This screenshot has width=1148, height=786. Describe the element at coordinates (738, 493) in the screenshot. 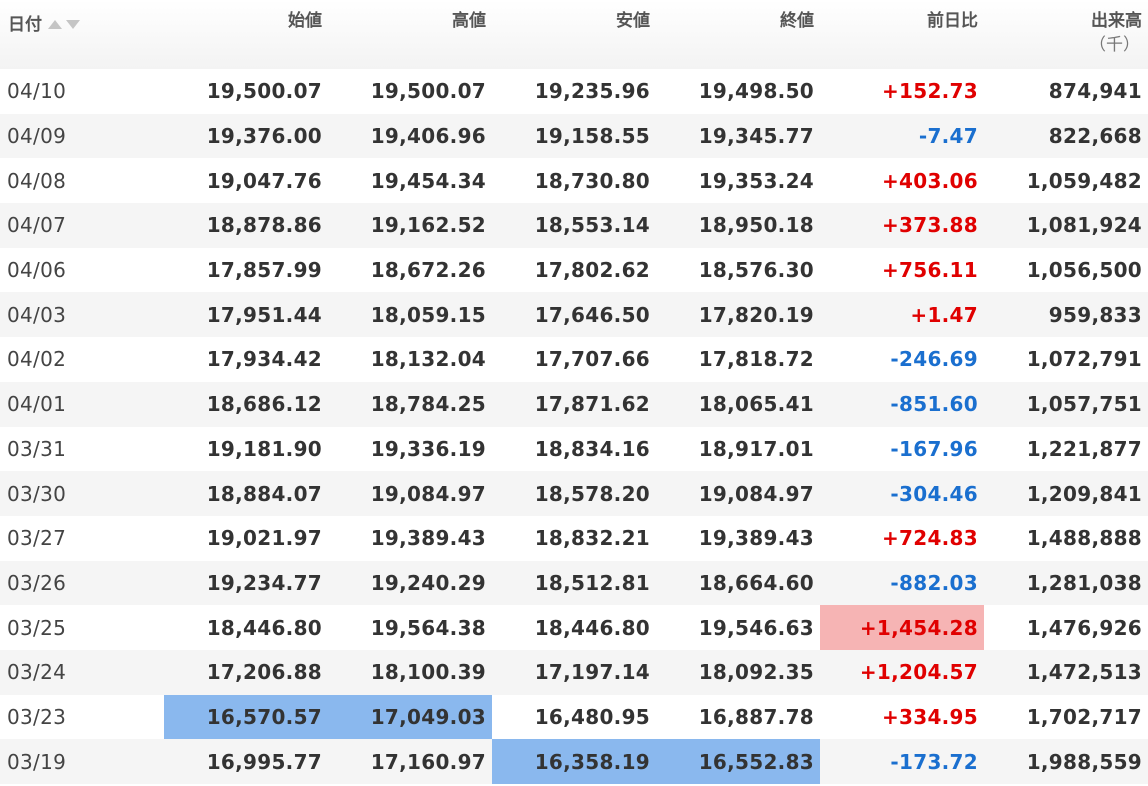

I see `cell-close: 19,084.97` at that location.